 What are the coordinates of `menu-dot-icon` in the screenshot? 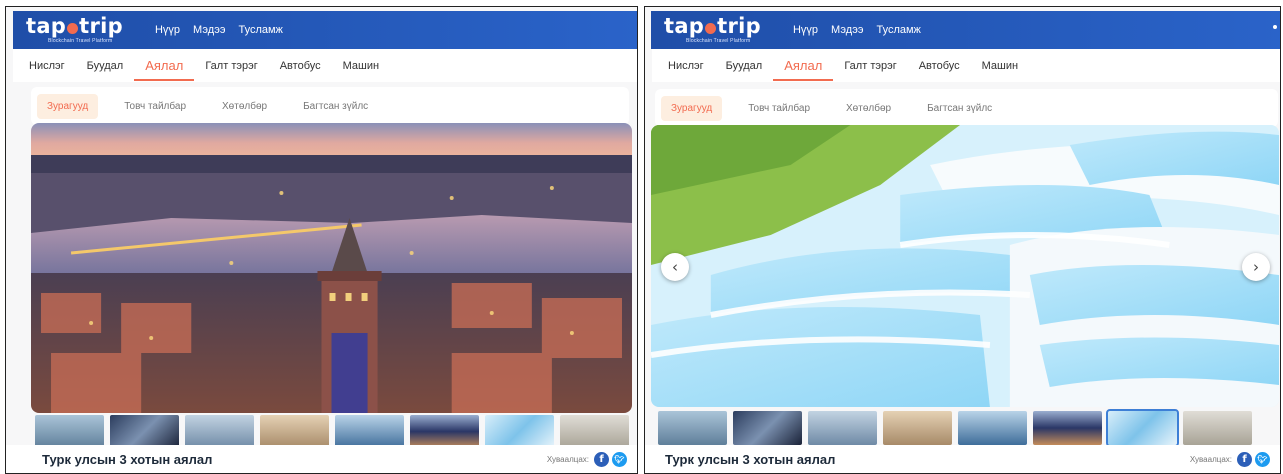 It's located at (1275, 27).